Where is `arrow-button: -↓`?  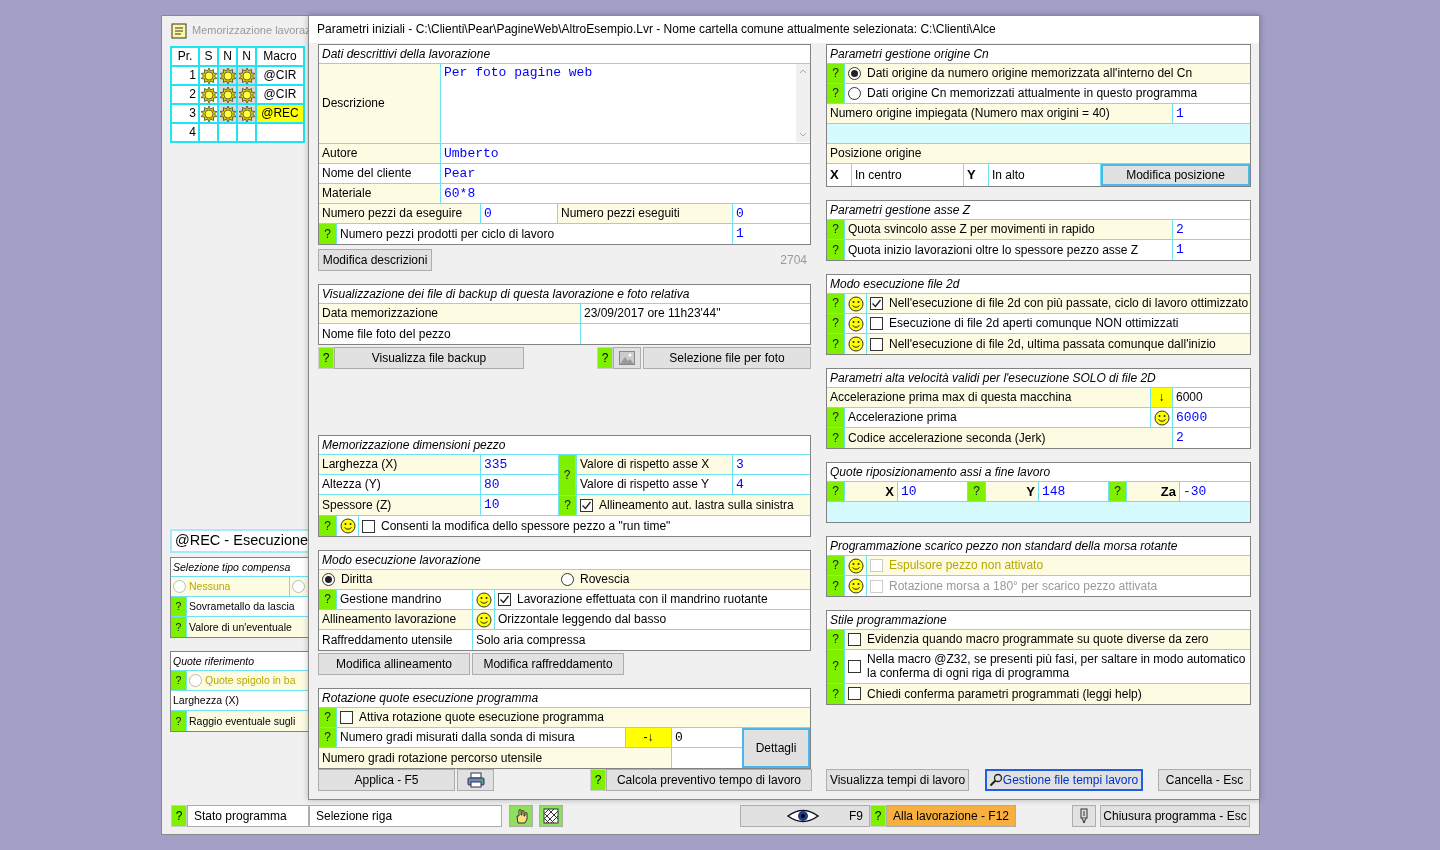
arrow-button: -↓ is located at coordinates (649, 737).